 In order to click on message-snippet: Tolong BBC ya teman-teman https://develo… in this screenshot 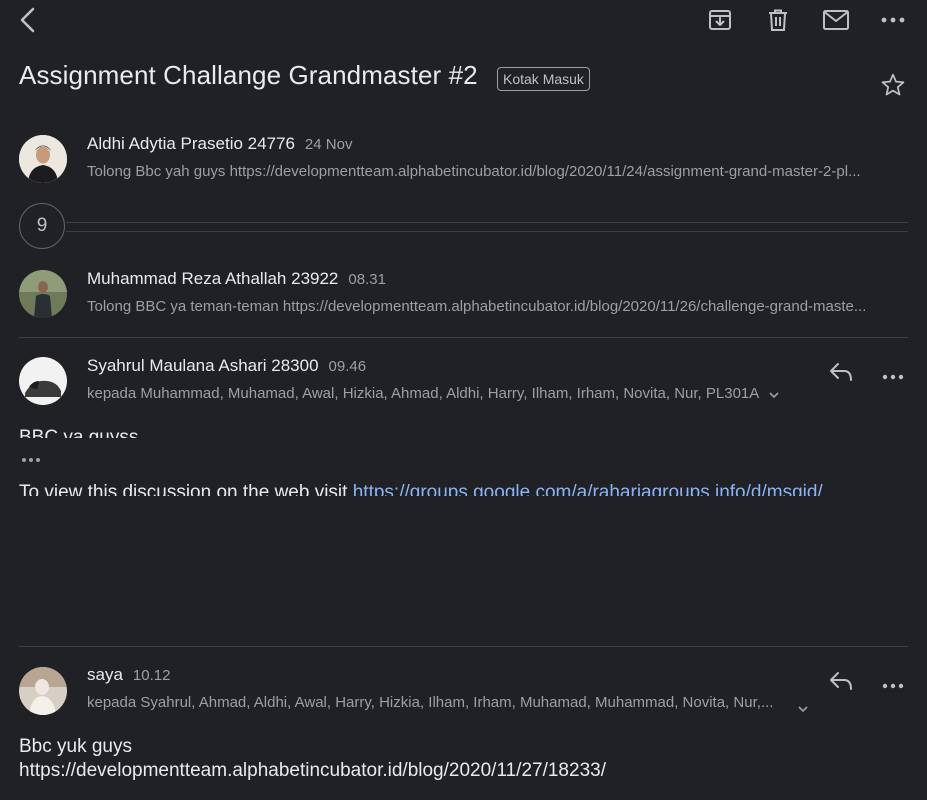, I will do `click(477, 306)`.